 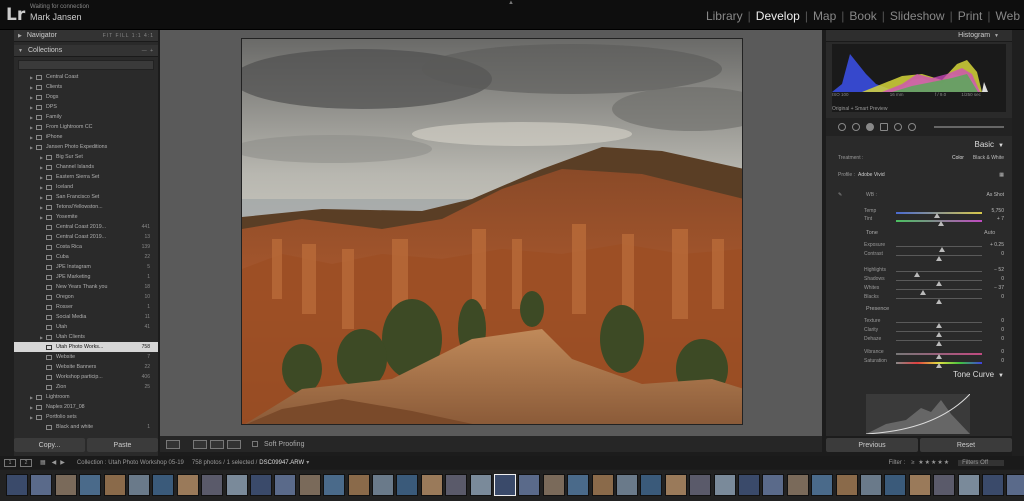 What do you see at coordinates (86, 117) in the screenshot?
I see `collection-item: ▶ Family` at bounding box center [86, 117].